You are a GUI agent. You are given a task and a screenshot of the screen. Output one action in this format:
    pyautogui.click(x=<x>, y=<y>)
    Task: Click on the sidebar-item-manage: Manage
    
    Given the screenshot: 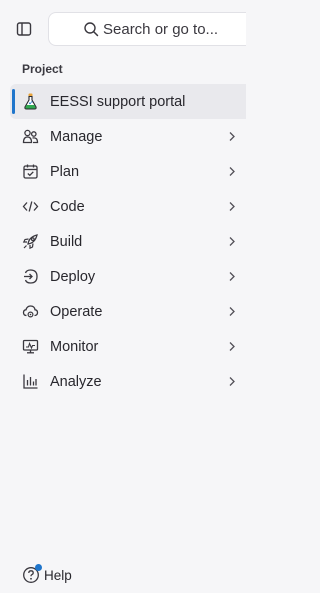 What is the action you would take?
    pyautogui.click(x=128, y=136)
    